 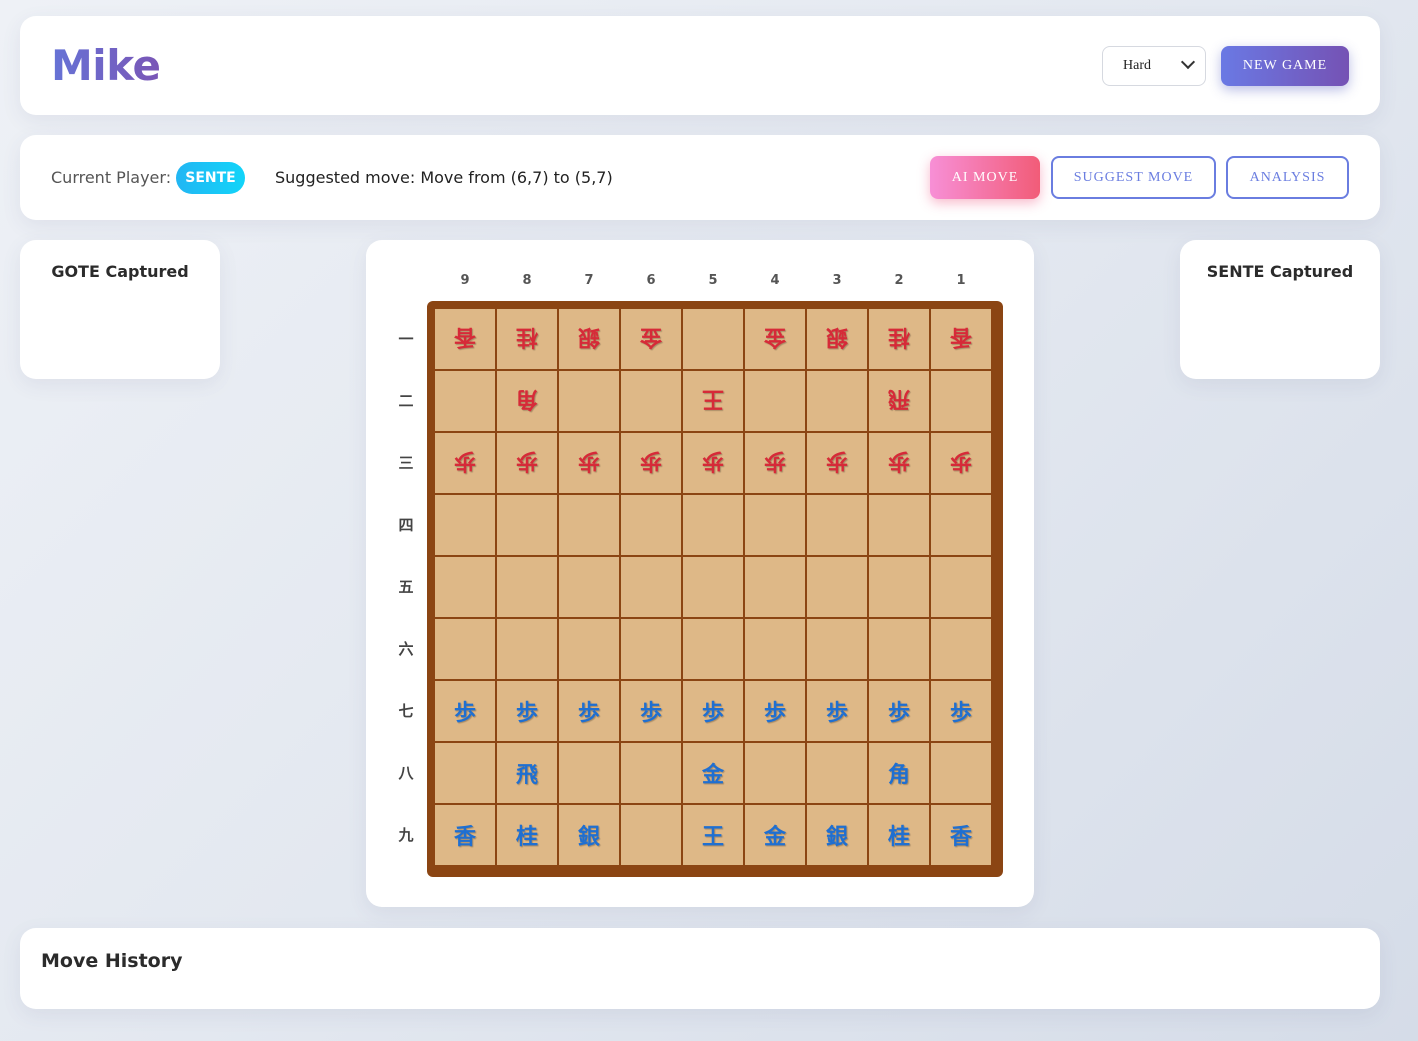 I want to click on gote-piece: 金, so click(x=775, y=339).